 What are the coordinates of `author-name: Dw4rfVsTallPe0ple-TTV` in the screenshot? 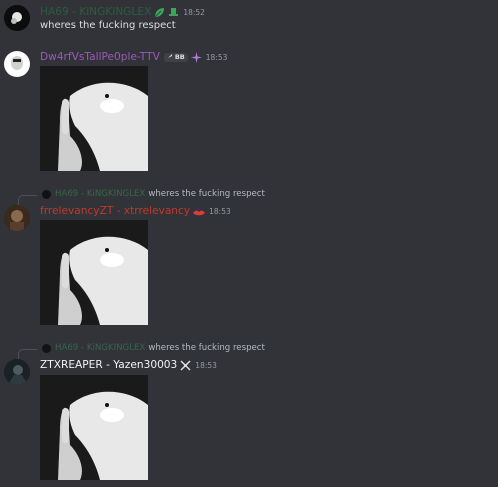 It's located at (100, 57).